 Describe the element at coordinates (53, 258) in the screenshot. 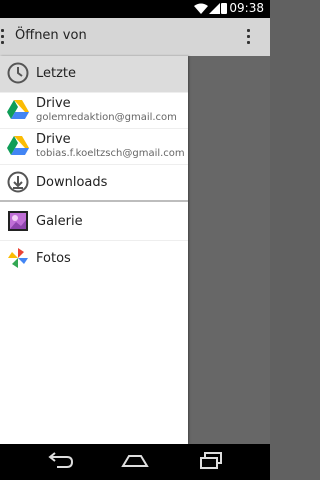

I see `drawer-item-label: Fotos` at that location.